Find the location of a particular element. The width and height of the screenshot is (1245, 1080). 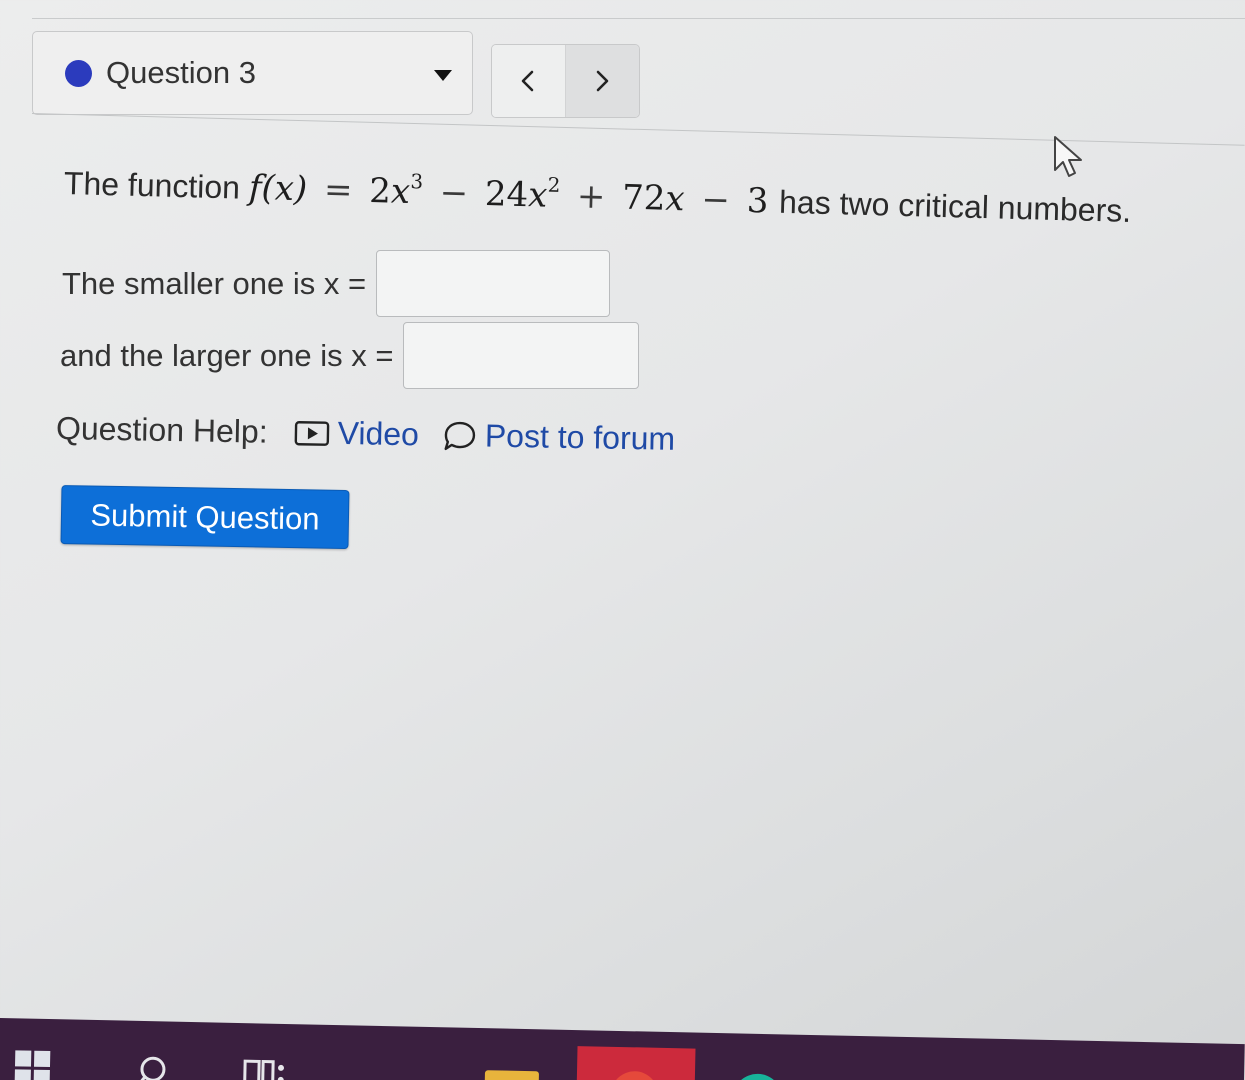

smaller-answer-row: The smaller one is x = is located at coordinates (336, 283).